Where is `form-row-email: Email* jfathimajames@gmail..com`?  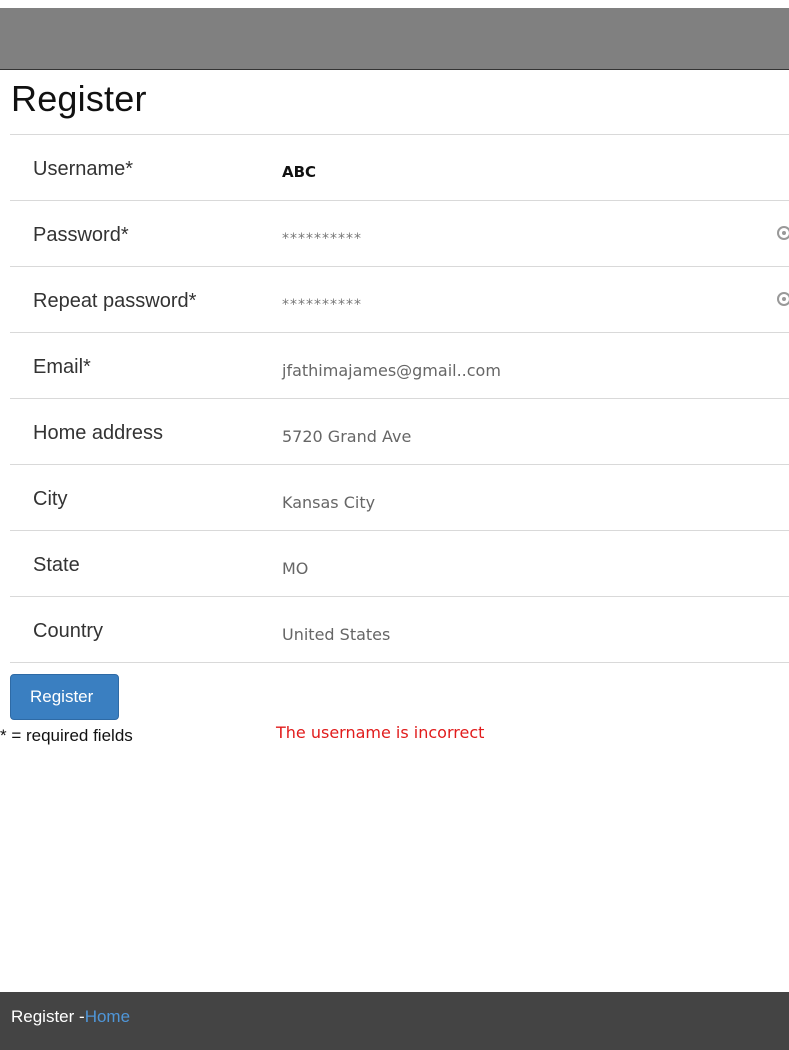 form-row-email: Email* jfathimajames@gmail..com is located at coordinates (399, 366).